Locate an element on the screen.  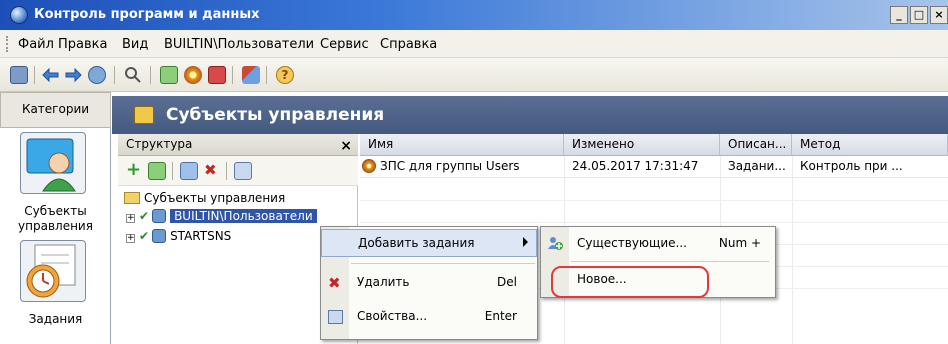
report-icon is located at coordinates (217, 75).